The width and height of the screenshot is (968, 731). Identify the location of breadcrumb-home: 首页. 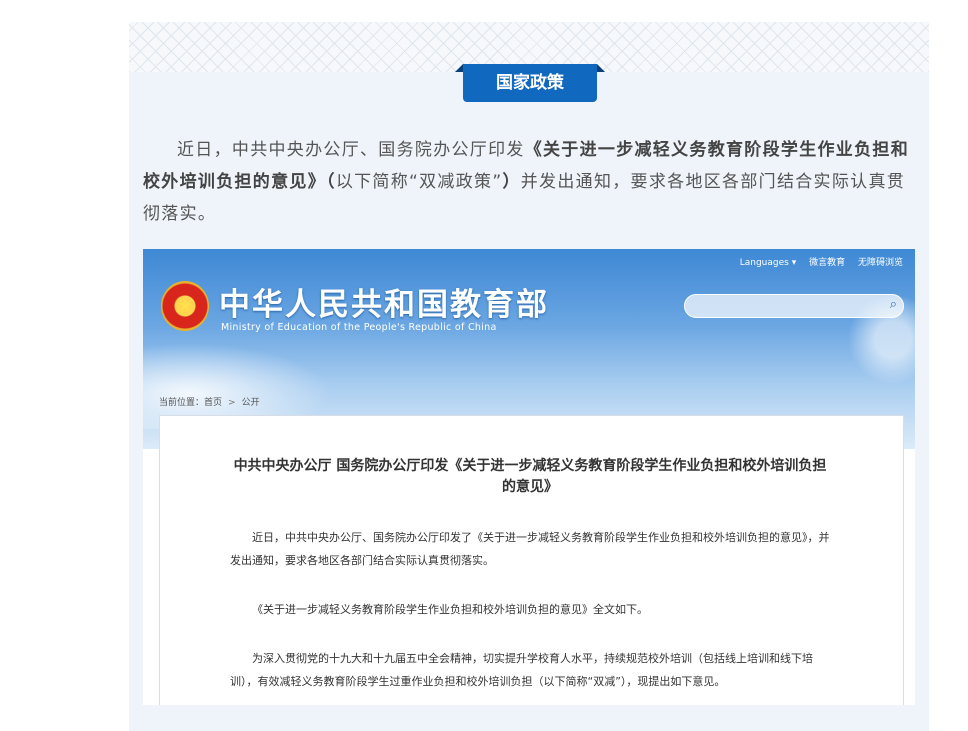
(213, 403).